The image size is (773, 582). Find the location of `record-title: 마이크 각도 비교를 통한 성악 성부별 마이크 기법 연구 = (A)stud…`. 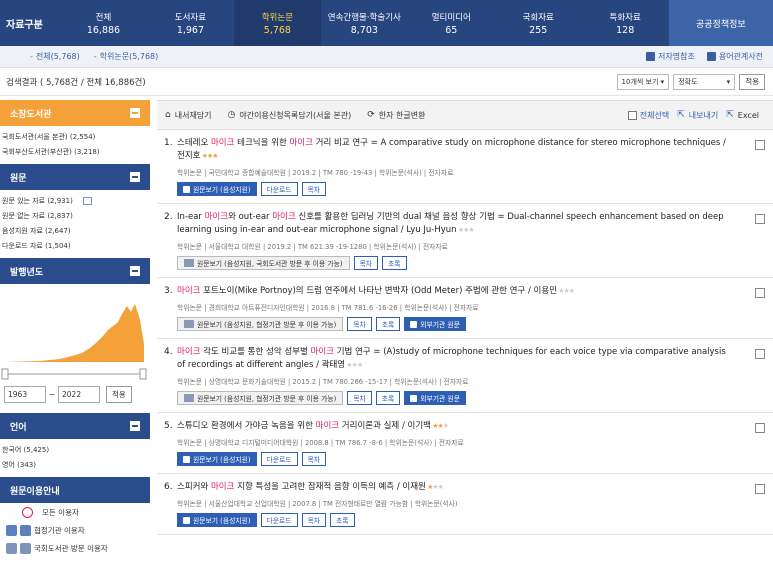

record-title: 마이크 각도 비교를 통한 성악 성부별 마이크 기법 연구 = (A)stud… is located at coordinates (455, 359).